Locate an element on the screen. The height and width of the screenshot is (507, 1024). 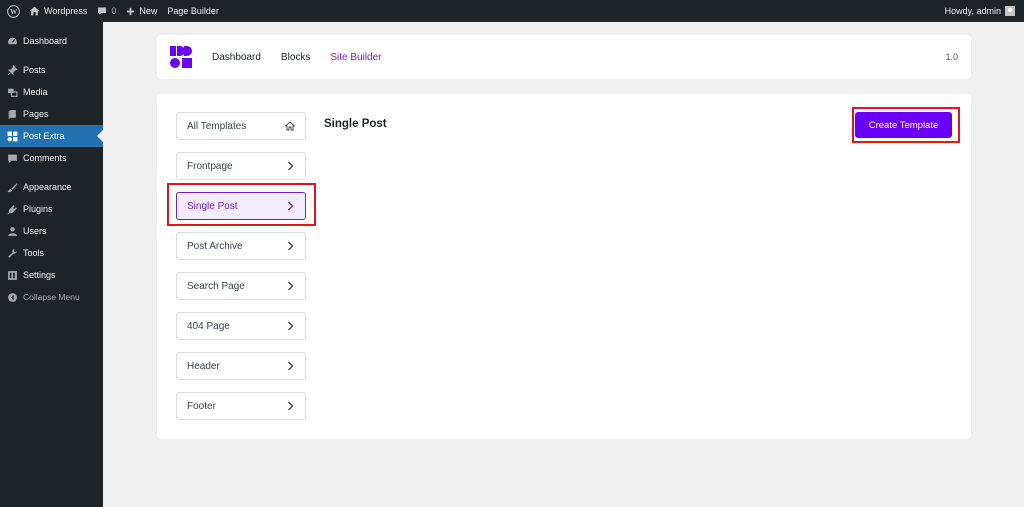
comment-icon is located at coordinates (12, 158).